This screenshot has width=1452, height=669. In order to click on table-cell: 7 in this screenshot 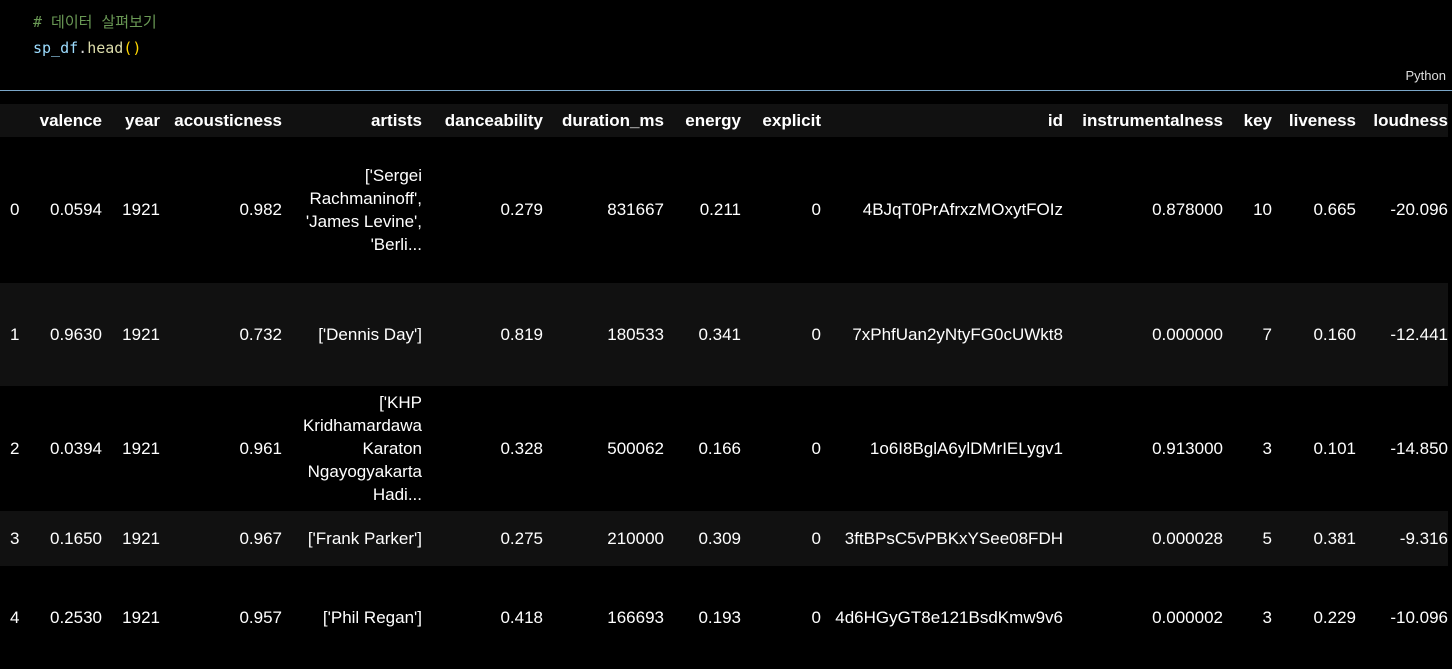, I will do `click(1267, 334)`.